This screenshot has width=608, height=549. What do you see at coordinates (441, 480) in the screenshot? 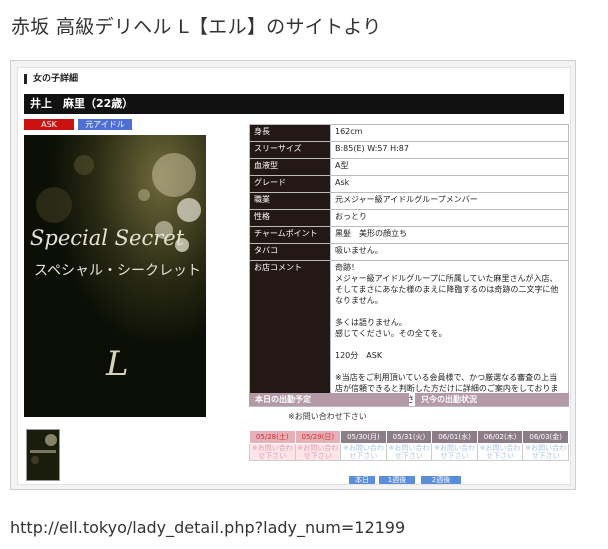
I see `two-weeks-later-button: 2週後` at bounding box center [441, 480].